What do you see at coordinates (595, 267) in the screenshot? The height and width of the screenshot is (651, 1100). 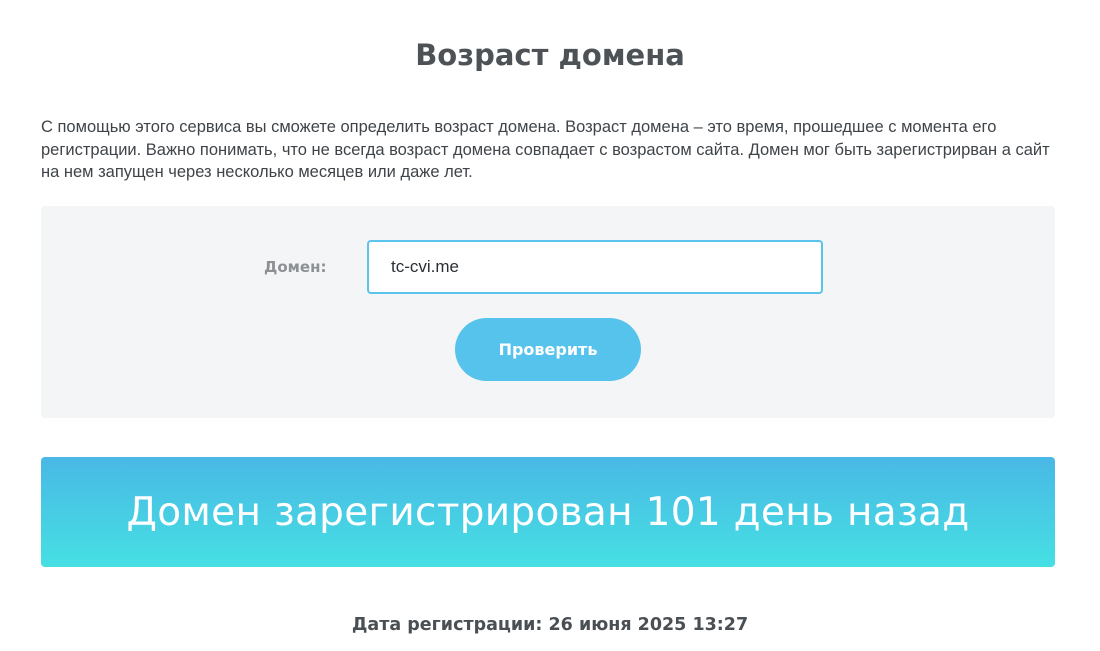 I see `domain-input` at bounding box center [595, 267].